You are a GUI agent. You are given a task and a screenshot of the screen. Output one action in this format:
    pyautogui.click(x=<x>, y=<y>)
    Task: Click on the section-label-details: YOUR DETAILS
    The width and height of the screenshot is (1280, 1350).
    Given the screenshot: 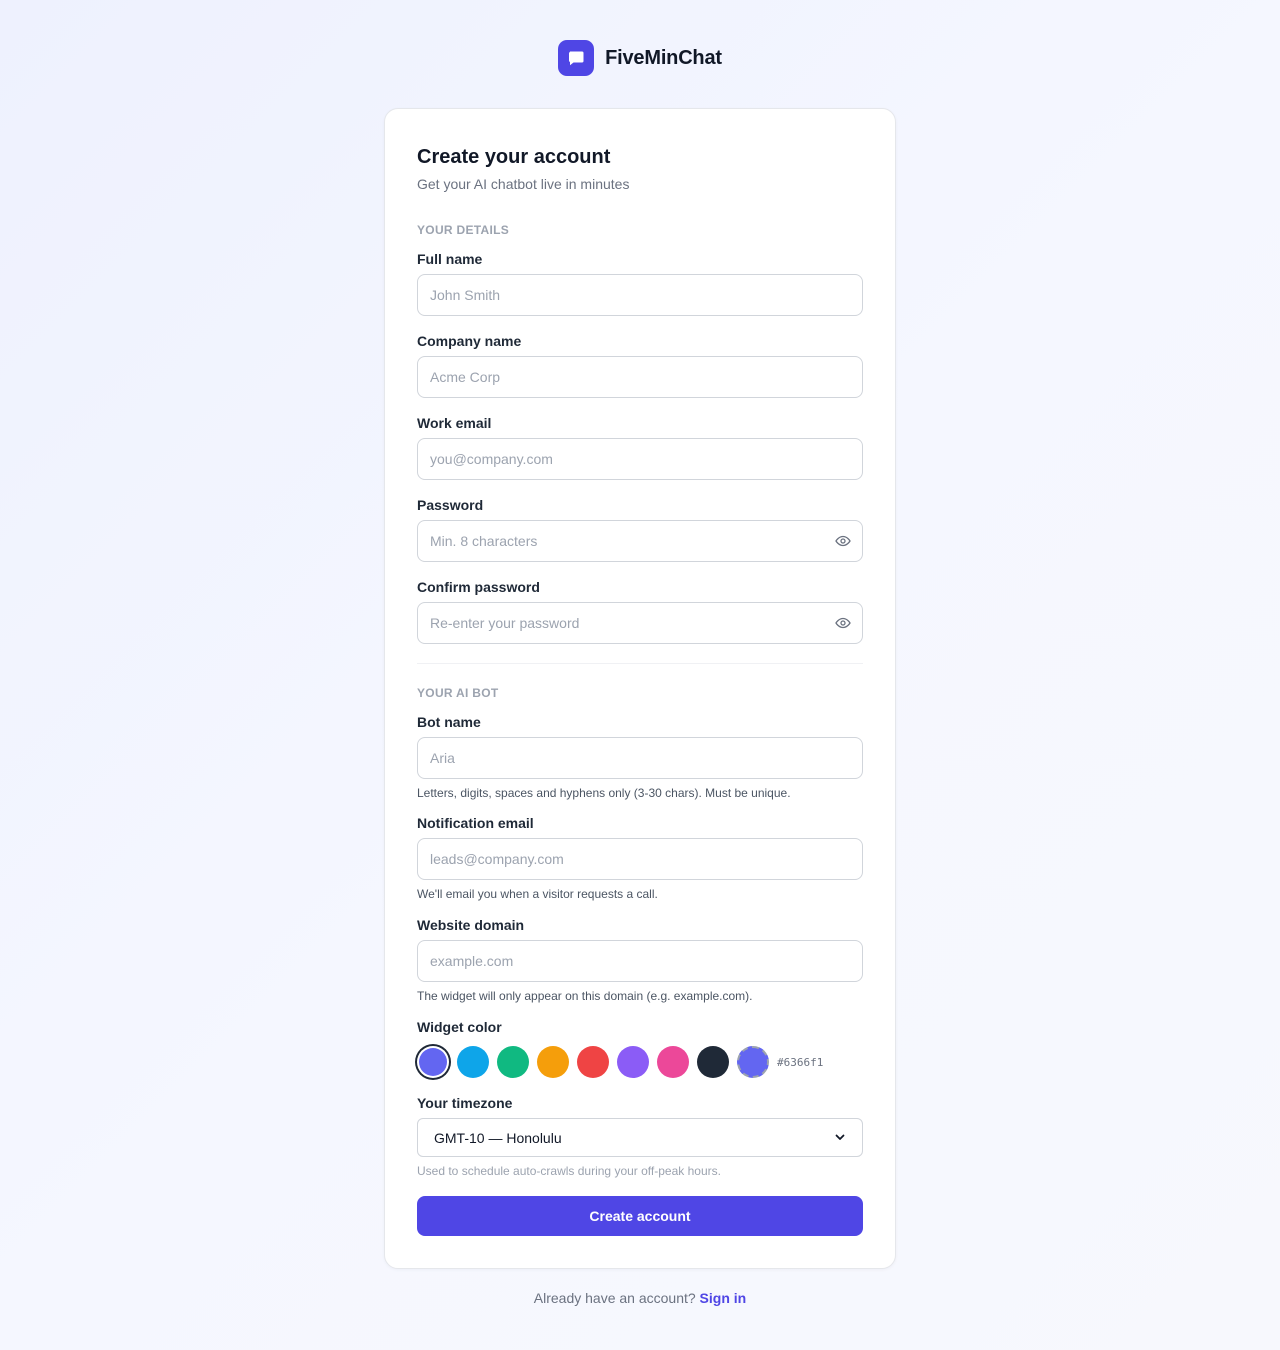 What is the action you would take?
    pyautogui.click(x=463, y=230)
    